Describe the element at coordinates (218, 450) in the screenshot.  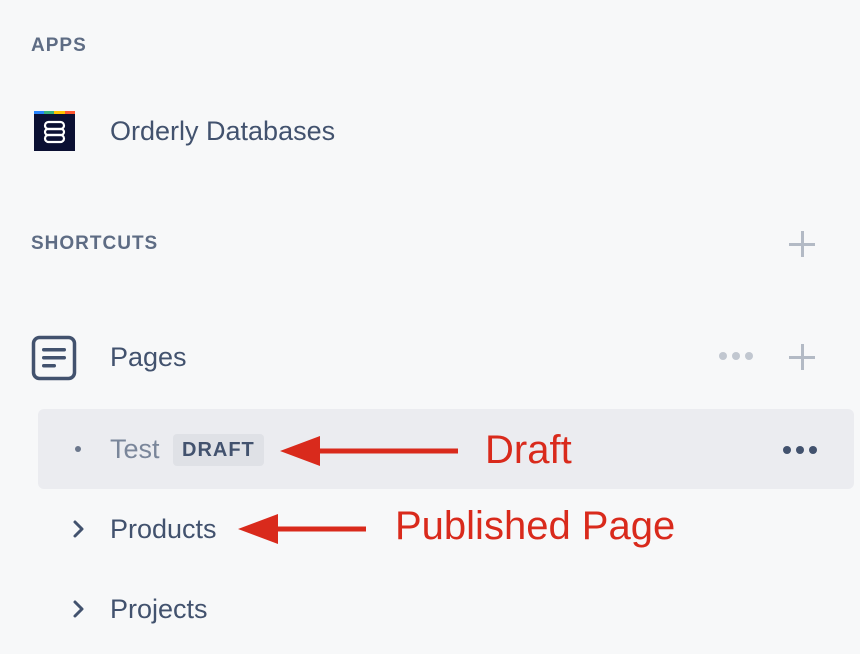
I see `draft-badge: DRAFT` at that location.